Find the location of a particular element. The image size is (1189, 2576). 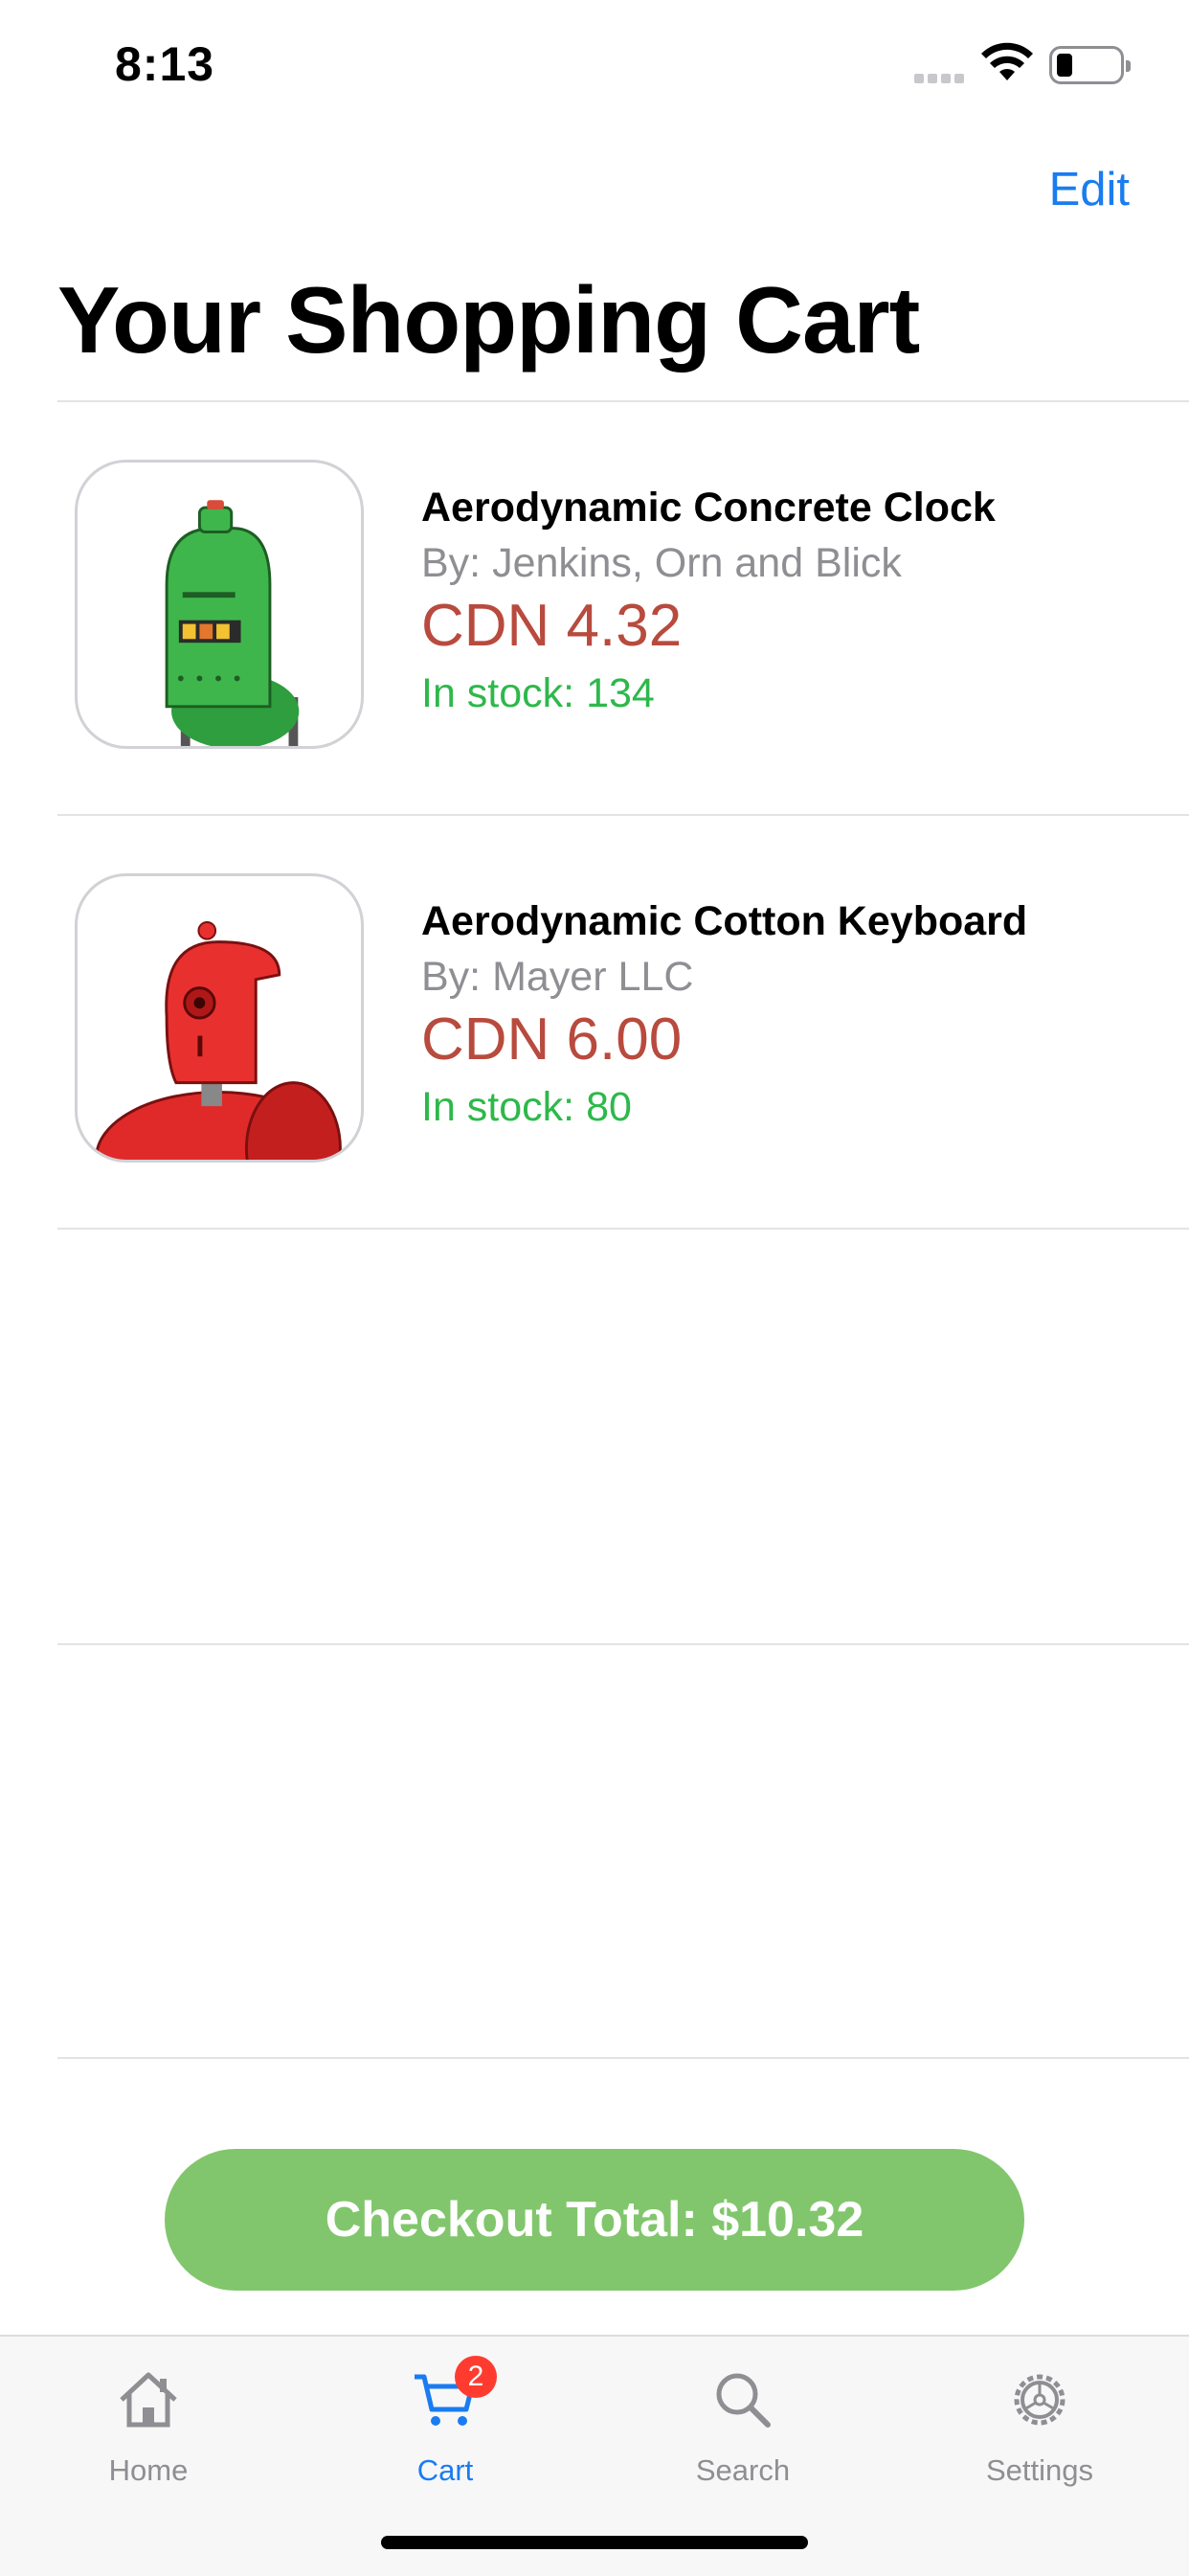

tab-search: Search is located at coordinates (743, 2426).